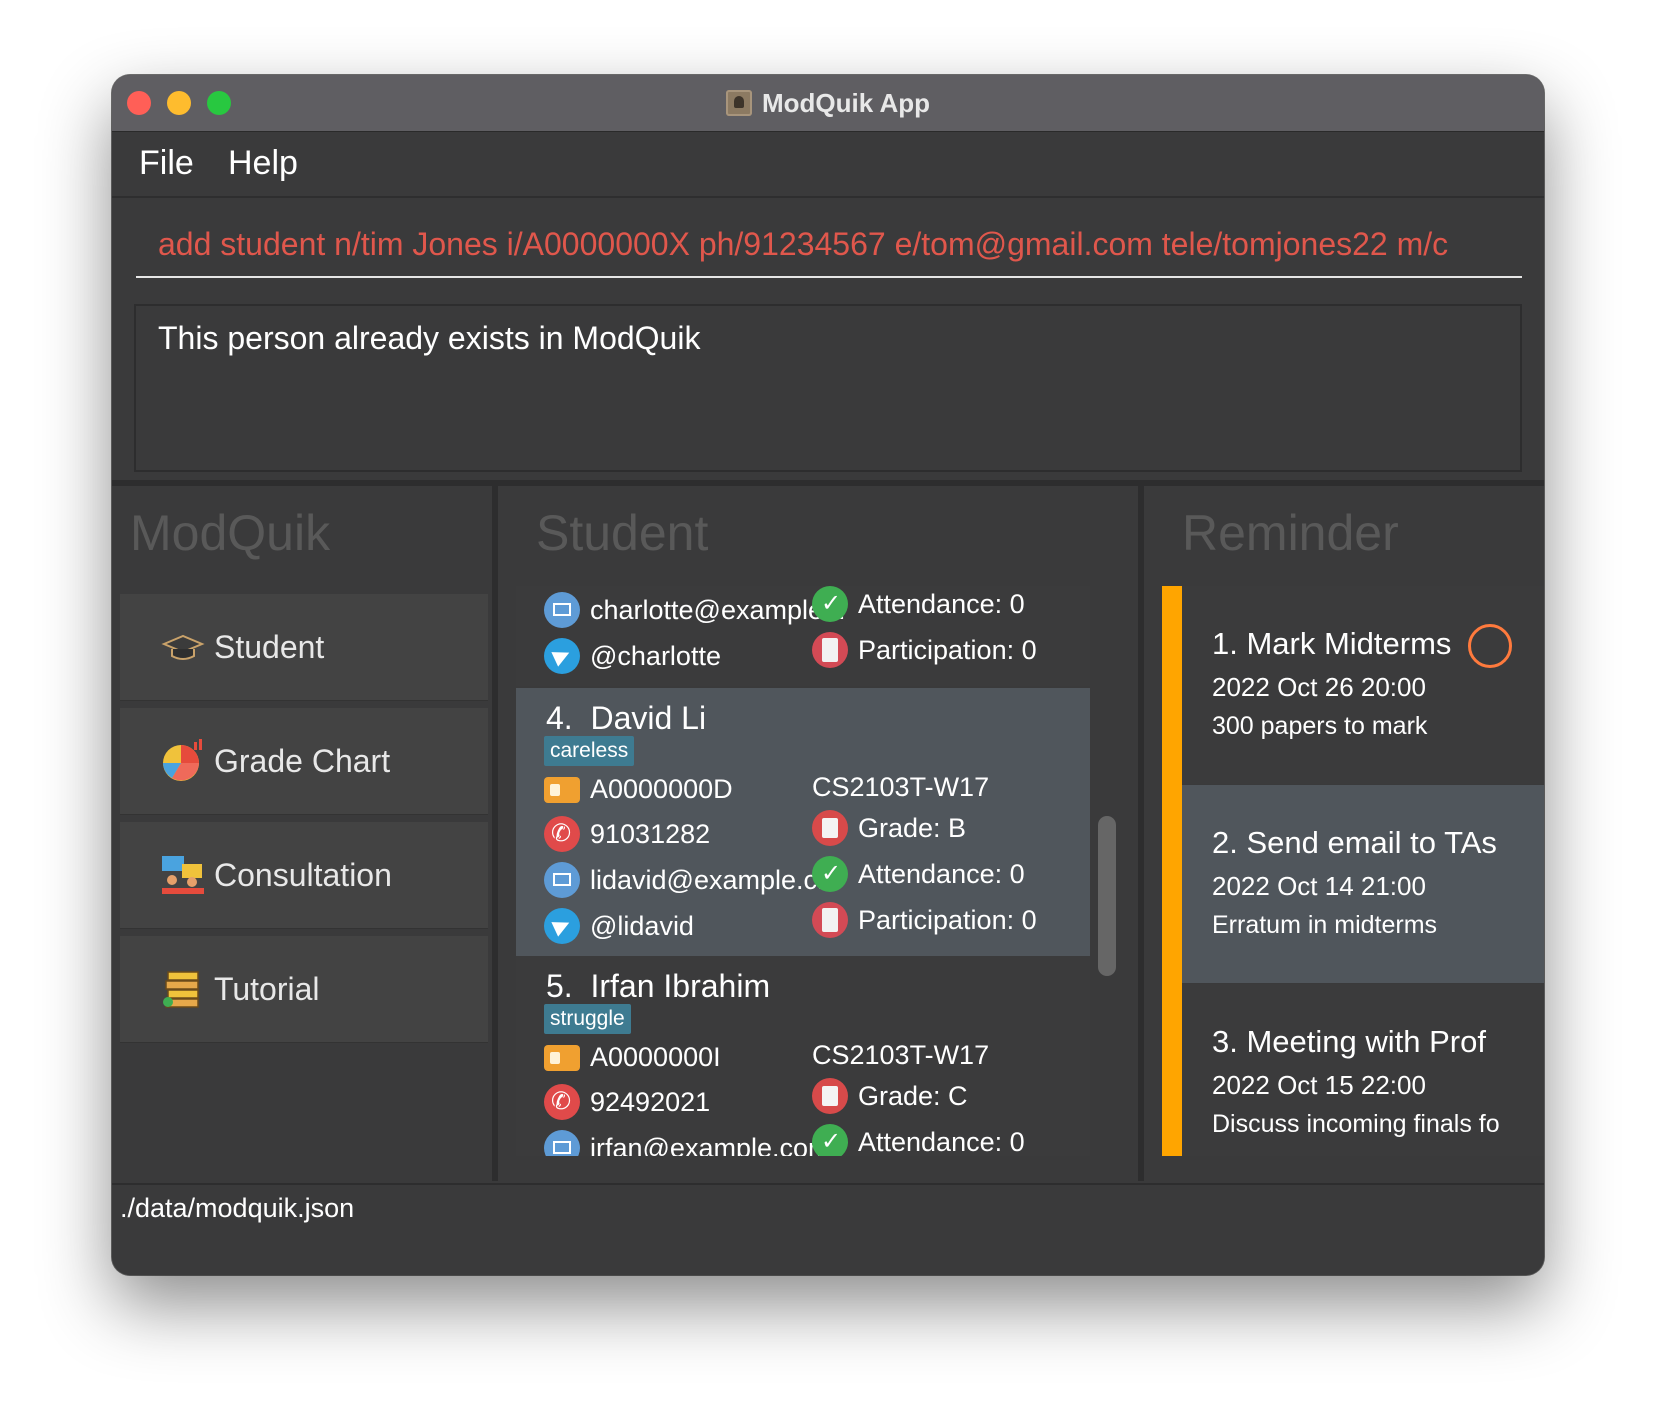  What do you see at coordinates (845, 102) in the screenshot?
I see `window-title: ModQuik App` at bounding box center [845, 102].